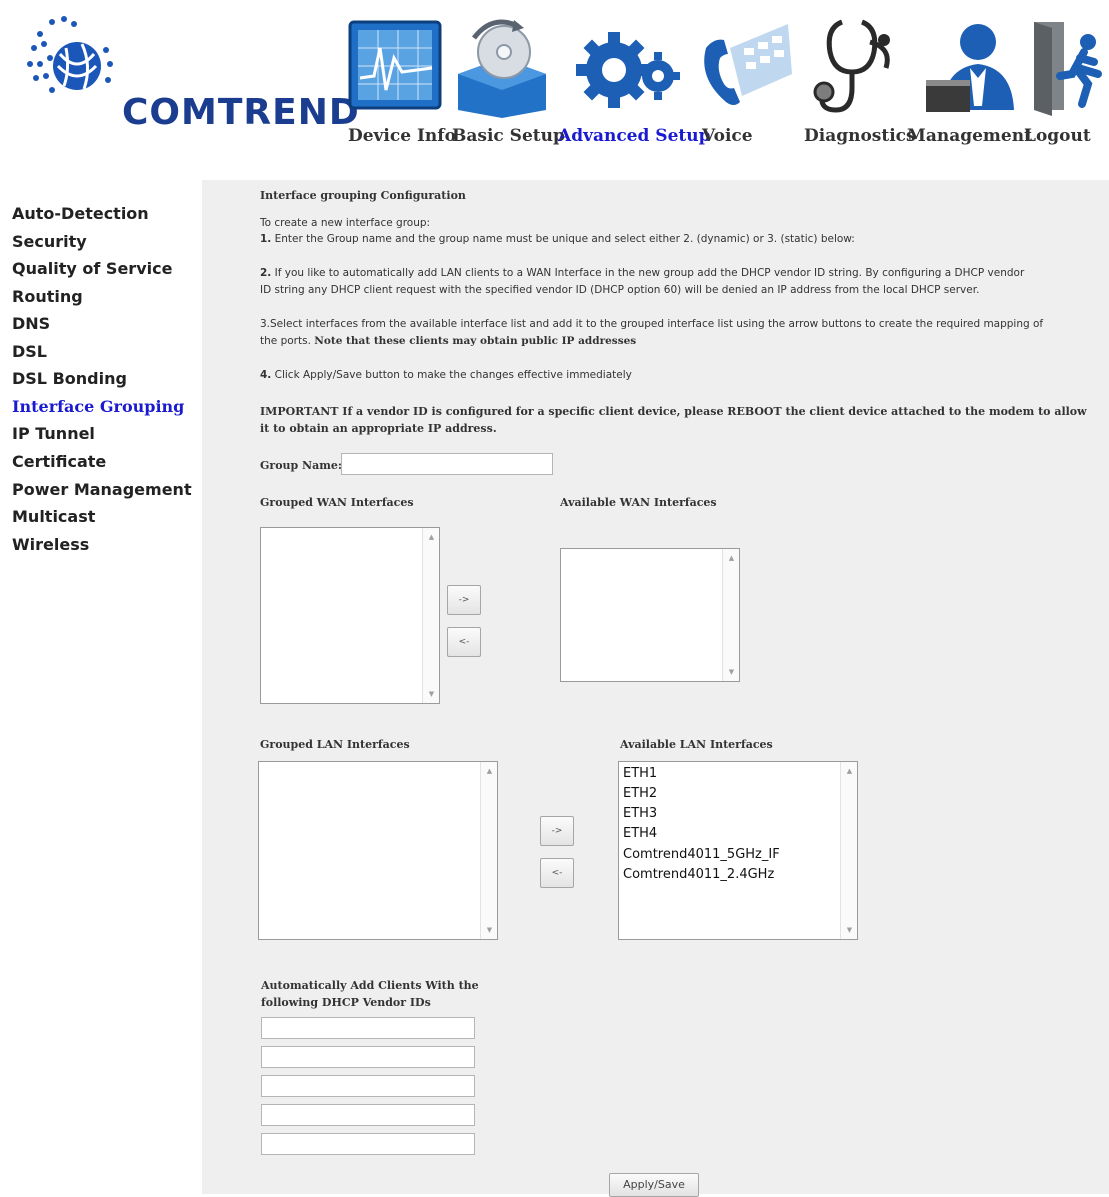 The width and height of the screenshot is (1109, 1197). I want to click on list-item-eth3: ETH3, so click(640, 813).